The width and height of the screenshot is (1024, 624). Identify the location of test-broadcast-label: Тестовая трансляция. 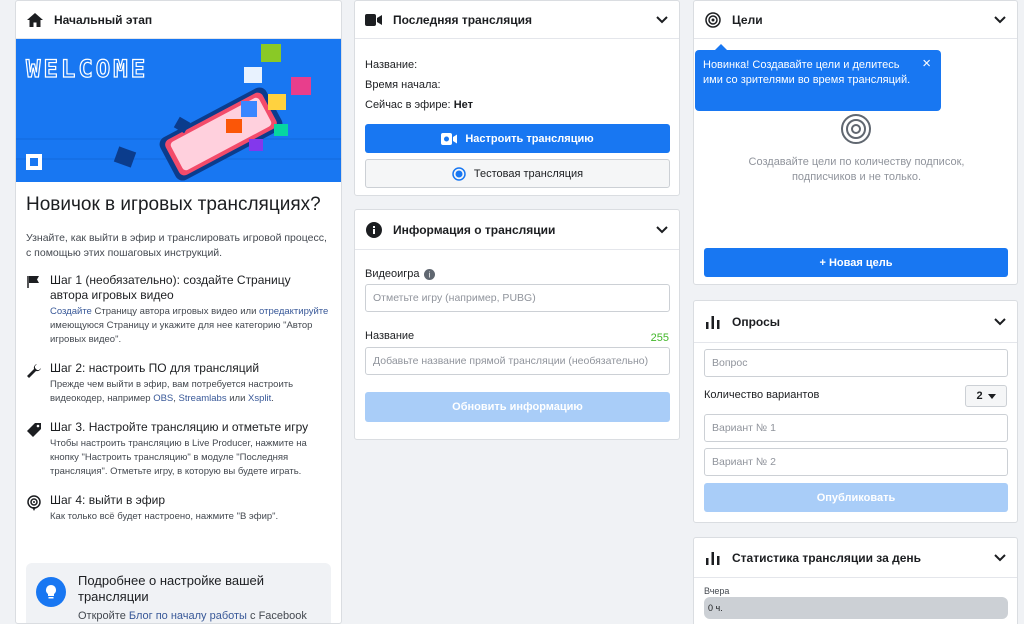
(528, 173).